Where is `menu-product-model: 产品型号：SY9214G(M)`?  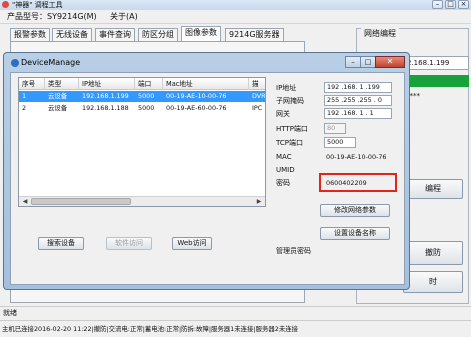
menu-product-model: 产品型号：SY9214G(M) is located at coordinates (52, 17).